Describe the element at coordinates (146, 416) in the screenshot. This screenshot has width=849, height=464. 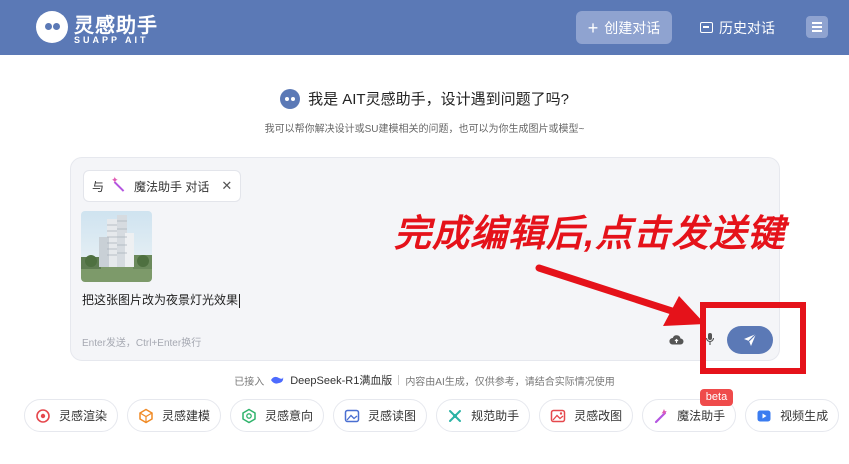
I see `model-icon` at that location.